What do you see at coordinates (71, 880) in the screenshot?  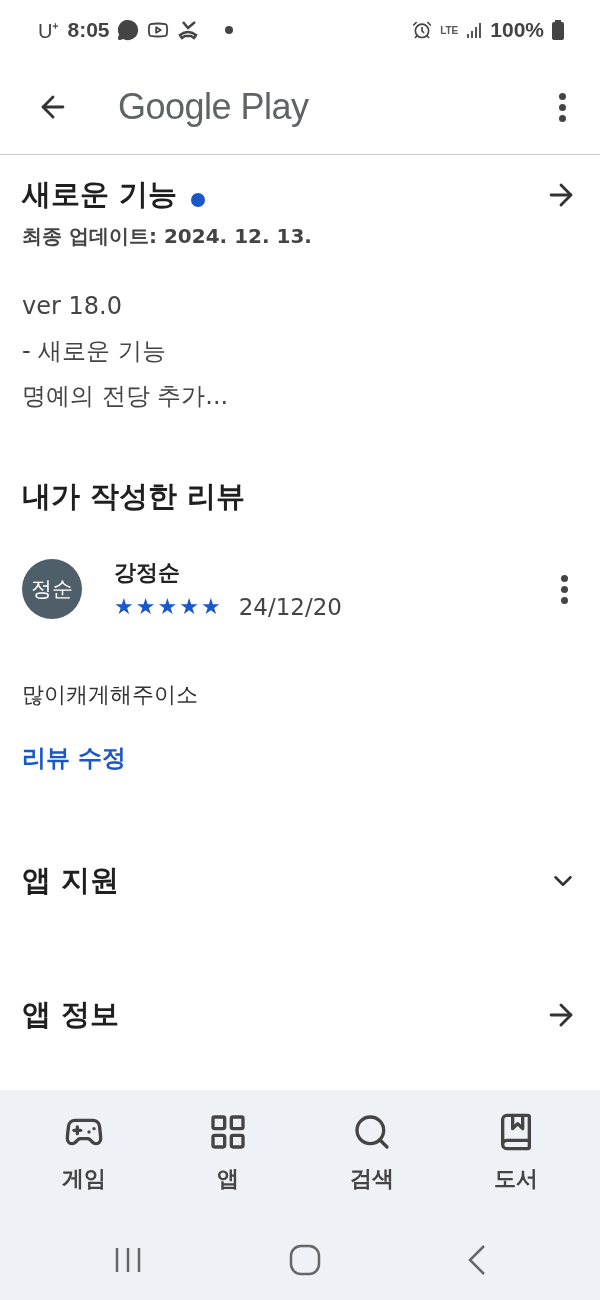 I see `section-title: 앱 지원` at bounding box center [71, 880].